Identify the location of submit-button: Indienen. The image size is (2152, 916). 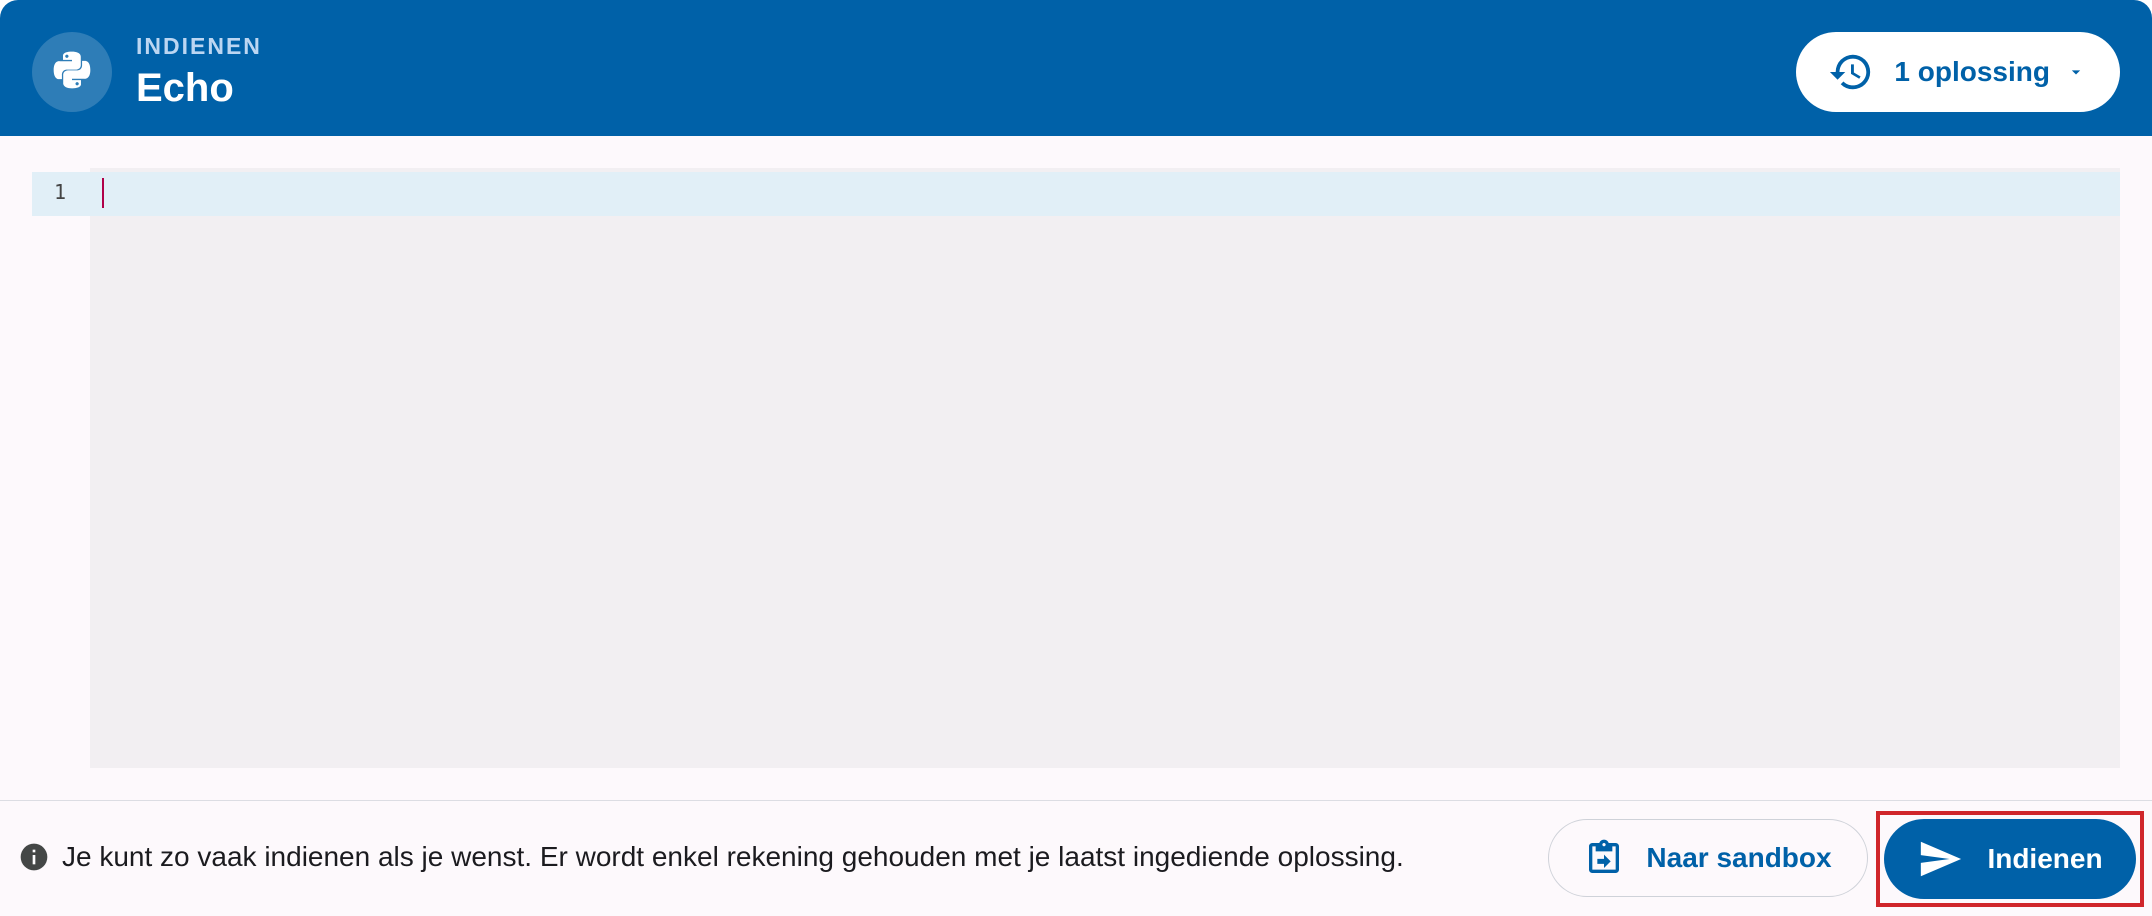
(2010, 859).